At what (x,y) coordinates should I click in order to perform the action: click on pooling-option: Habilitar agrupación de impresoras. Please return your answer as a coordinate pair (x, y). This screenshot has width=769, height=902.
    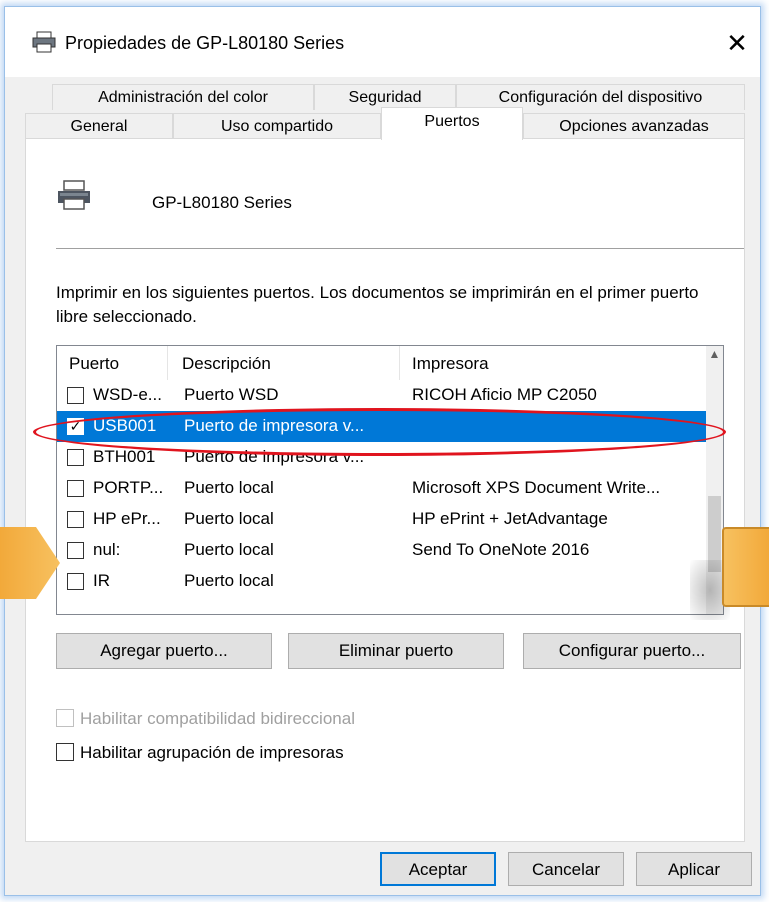
    Looking at the image, I should click on (200, 753).